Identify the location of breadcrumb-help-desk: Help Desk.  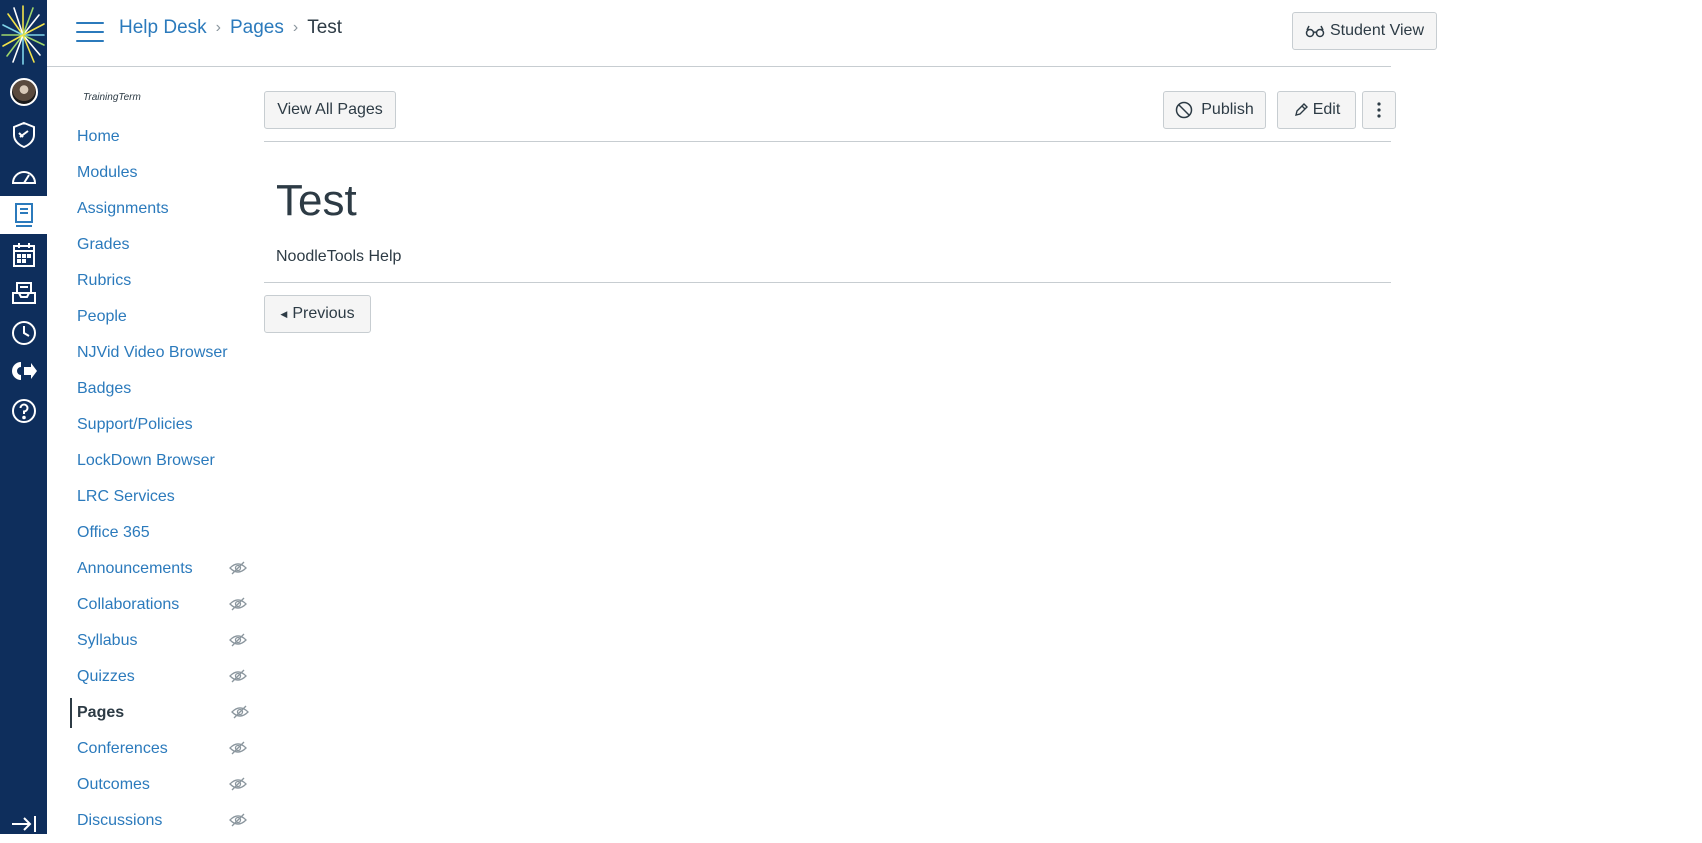
(163, 28).